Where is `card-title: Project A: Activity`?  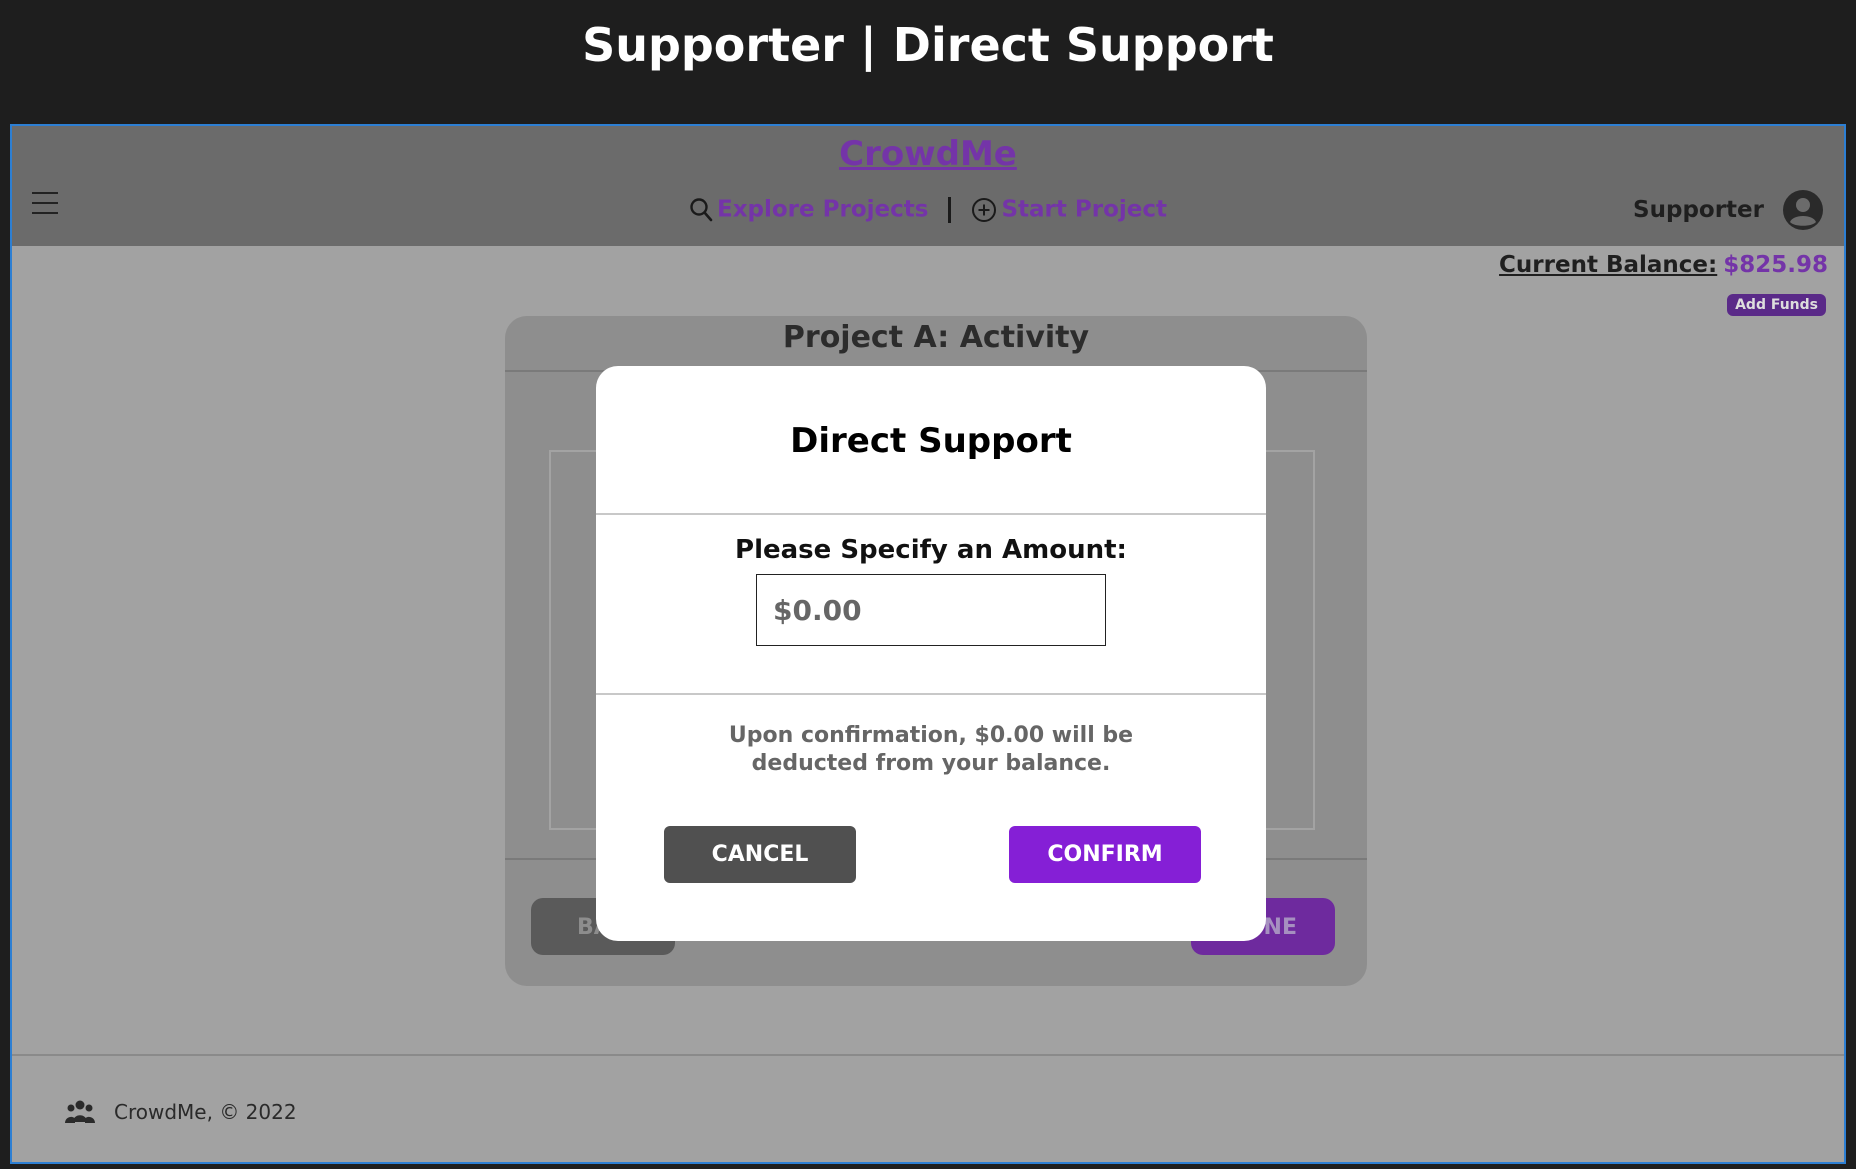 card-title: Project A: Activity is located at coordinates (936, 344).